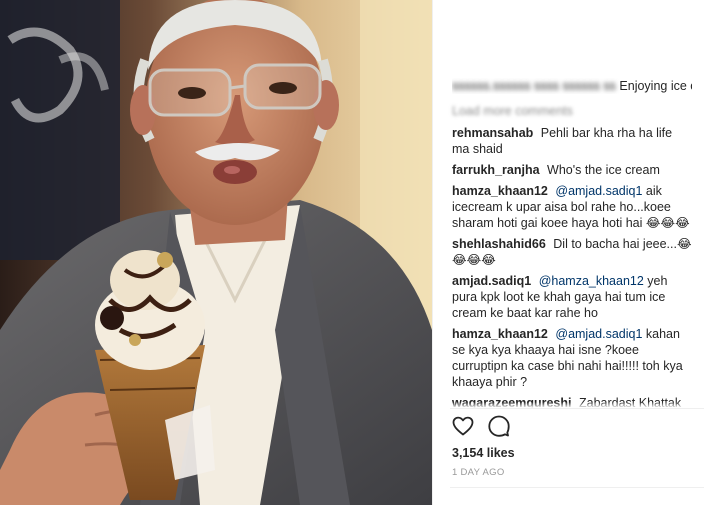 The height and width of the screenshot is (505, 704). I want to click on comment-username: shehlashahid66, so click(499, 244).